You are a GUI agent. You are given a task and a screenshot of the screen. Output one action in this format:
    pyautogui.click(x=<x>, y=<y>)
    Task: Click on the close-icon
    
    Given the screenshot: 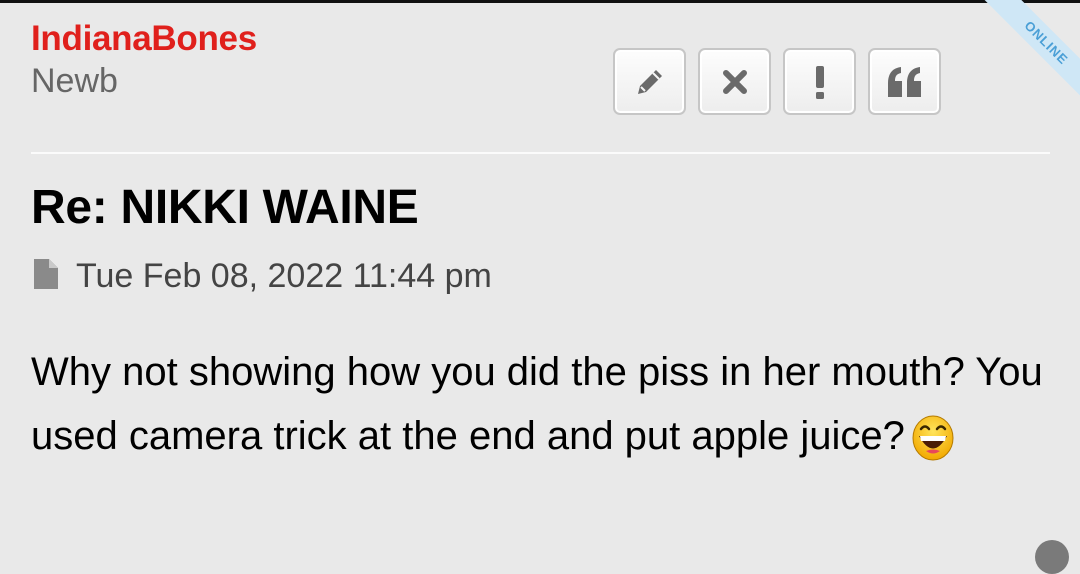 What is the action you would take?
    pyautogui.click(x=735, y=82)
    